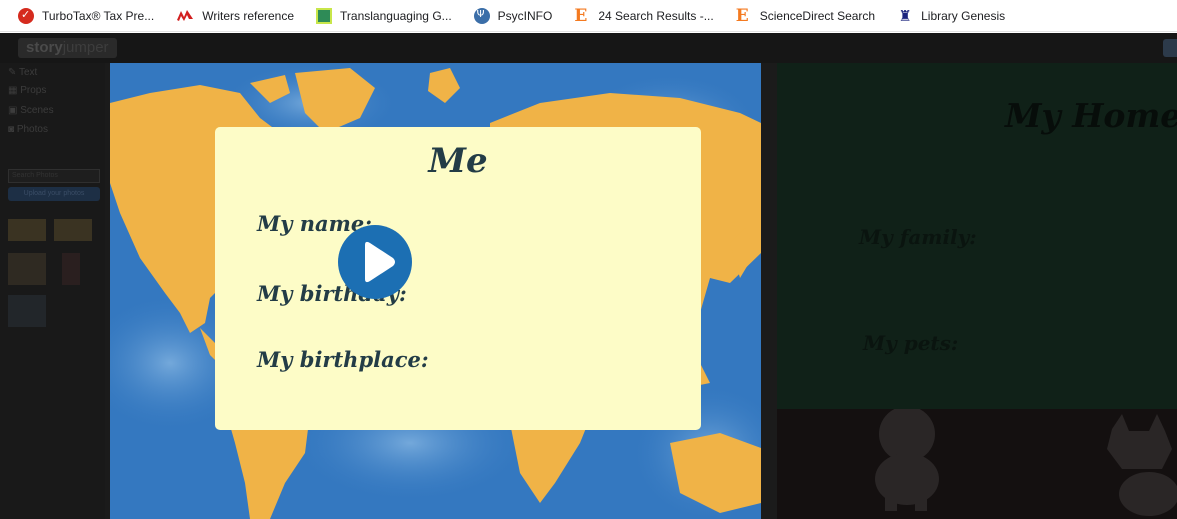 The image size is (1177, 519). I want to click on card-title: Me, so click(458, 161).